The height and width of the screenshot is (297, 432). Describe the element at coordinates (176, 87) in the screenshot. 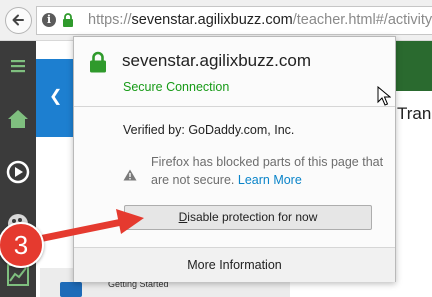

I see `connection-status: Secure Connection` at that location.